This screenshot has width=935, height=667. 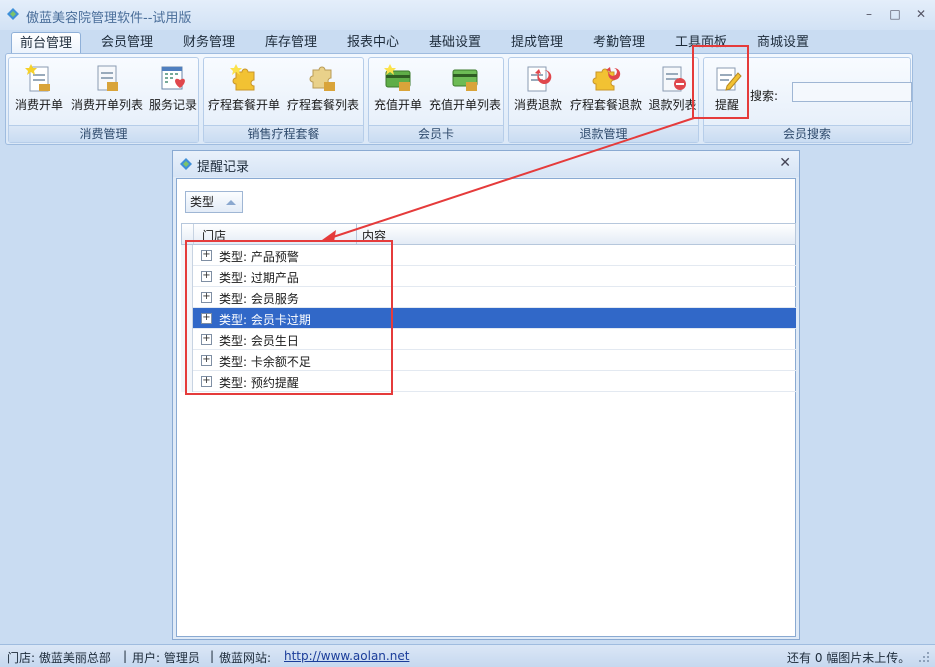 I want to click on group-consumption-label: 消费管理, so click(x=103, y=133).